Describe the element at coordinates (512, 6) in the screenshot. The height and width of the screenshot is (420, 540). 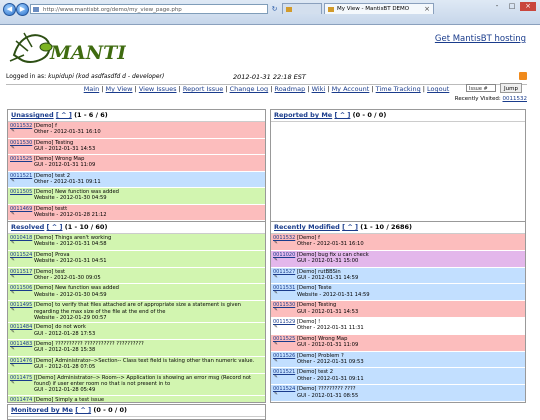
I see `maximize-button: □` at that location.